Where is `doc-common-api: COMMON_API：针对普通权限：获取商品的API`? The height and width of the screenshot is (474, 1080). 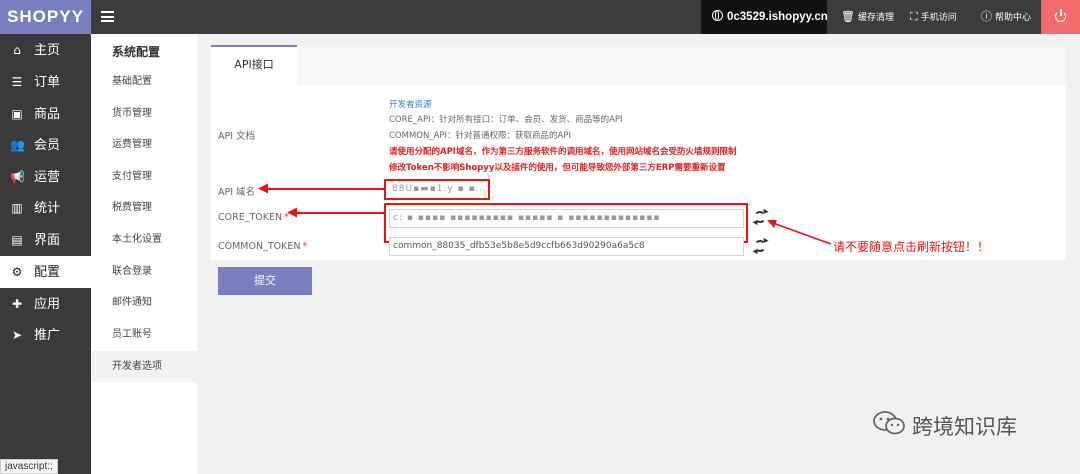 doc-common-api: COMMON_API：针对普通权限：获取商品的API is located at coordinates (480, 136).